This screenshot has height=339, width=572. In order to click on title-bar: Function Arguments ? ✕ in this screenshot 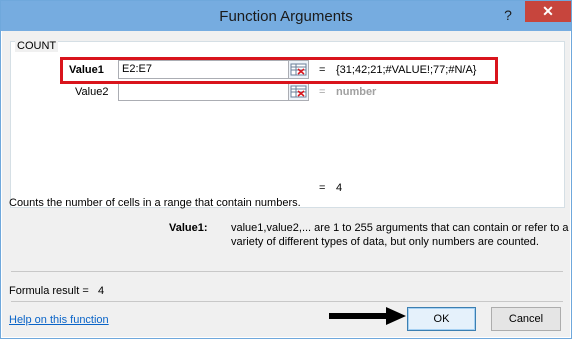, I will do `click(286, 16)`.